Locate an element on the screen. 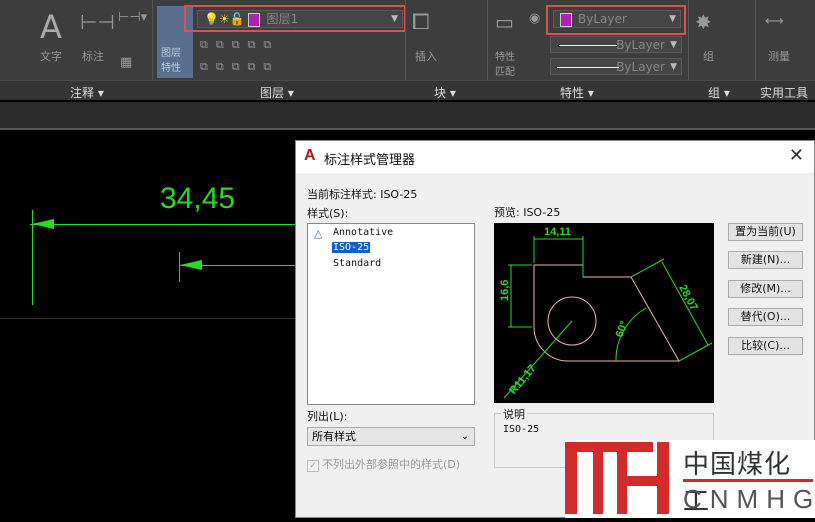  checkbox-label: 不列出外部参照中的样式(D) is located at coordinates (391, 464).